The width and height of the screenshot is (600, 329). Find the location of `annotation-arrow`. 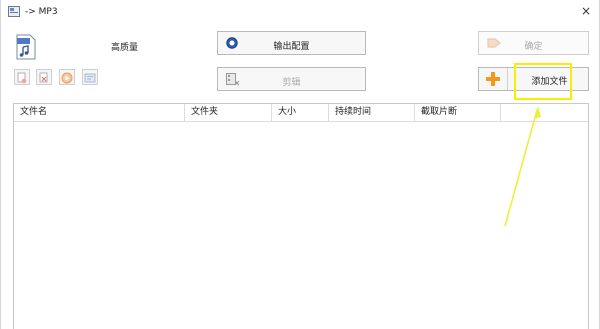

annotation-arrow is located at coordinates (522, 166).